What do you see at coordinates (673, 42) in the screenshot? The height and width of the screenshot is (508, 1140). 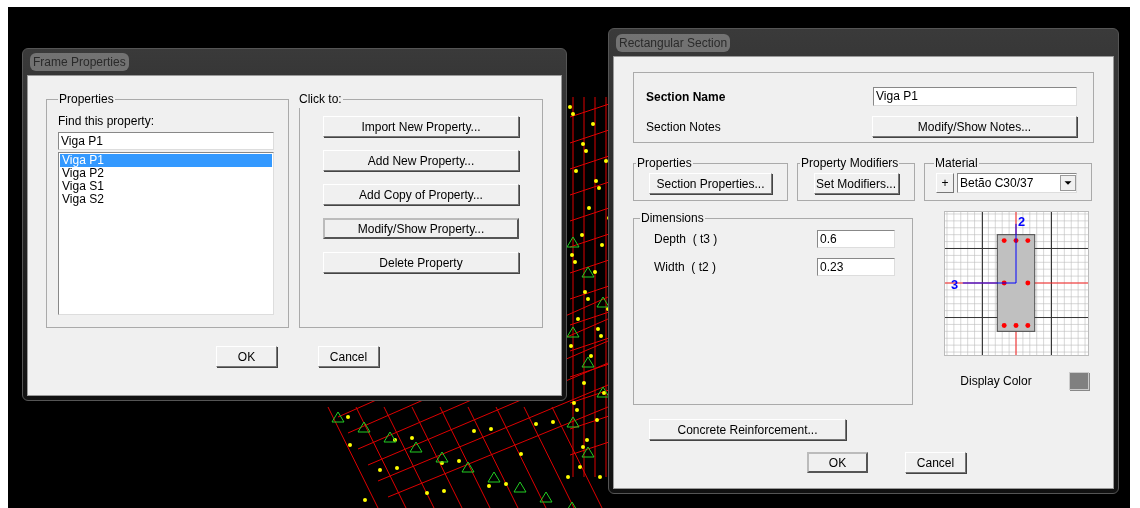 I see `window-title: Rectangular Section` at bounding box center [673, 42].